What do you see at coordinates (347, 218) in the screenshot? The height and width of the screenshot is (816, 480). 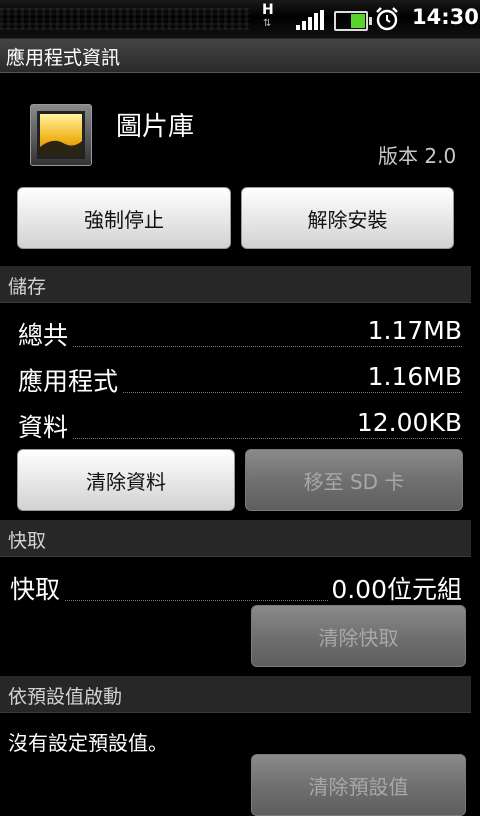 I see `uninstall-button: 解除安裝` at bounding box center [347, 218].